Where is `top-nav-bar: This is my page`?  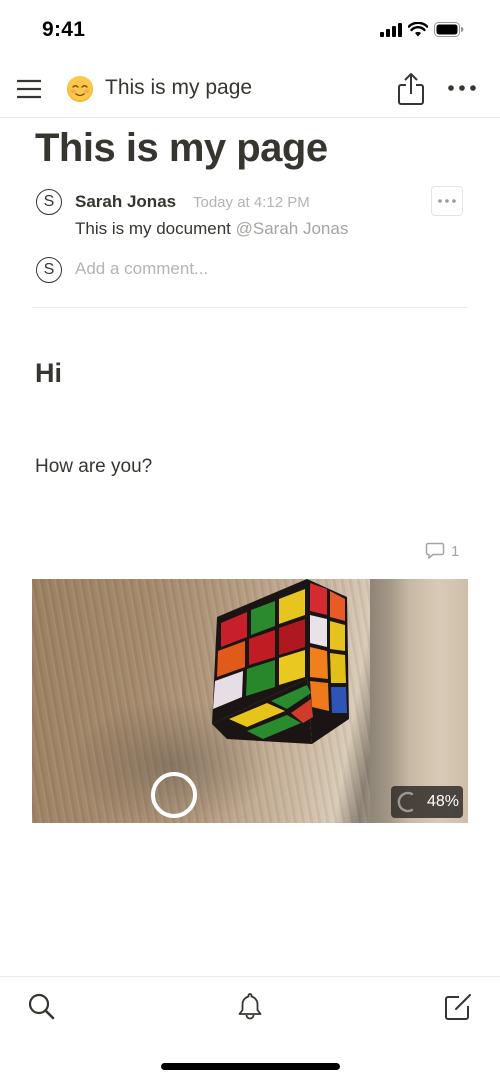
top-nav-bar: This is my page is located at coordinates (250, 90).